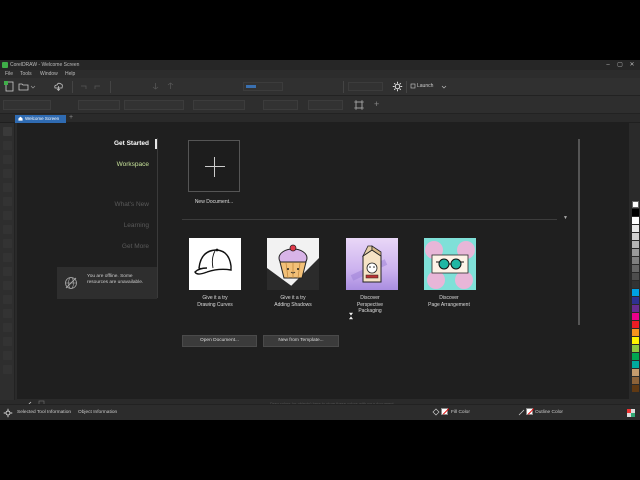  I want to click on rectangle-tool-icon, so click(7, 215).